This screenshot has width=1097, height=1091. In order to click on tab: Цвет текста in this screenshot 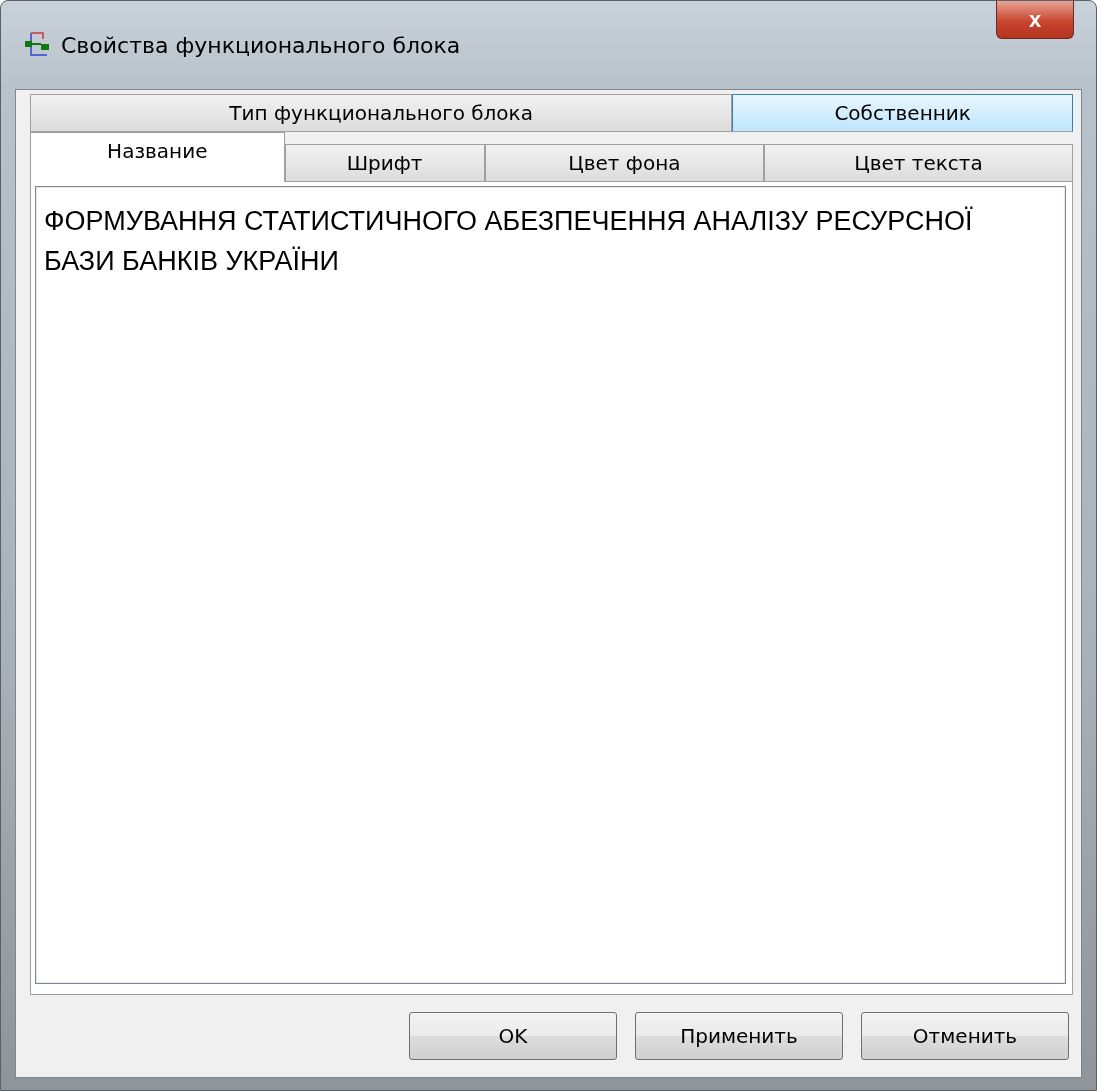, I will do `click(918, 163)`.